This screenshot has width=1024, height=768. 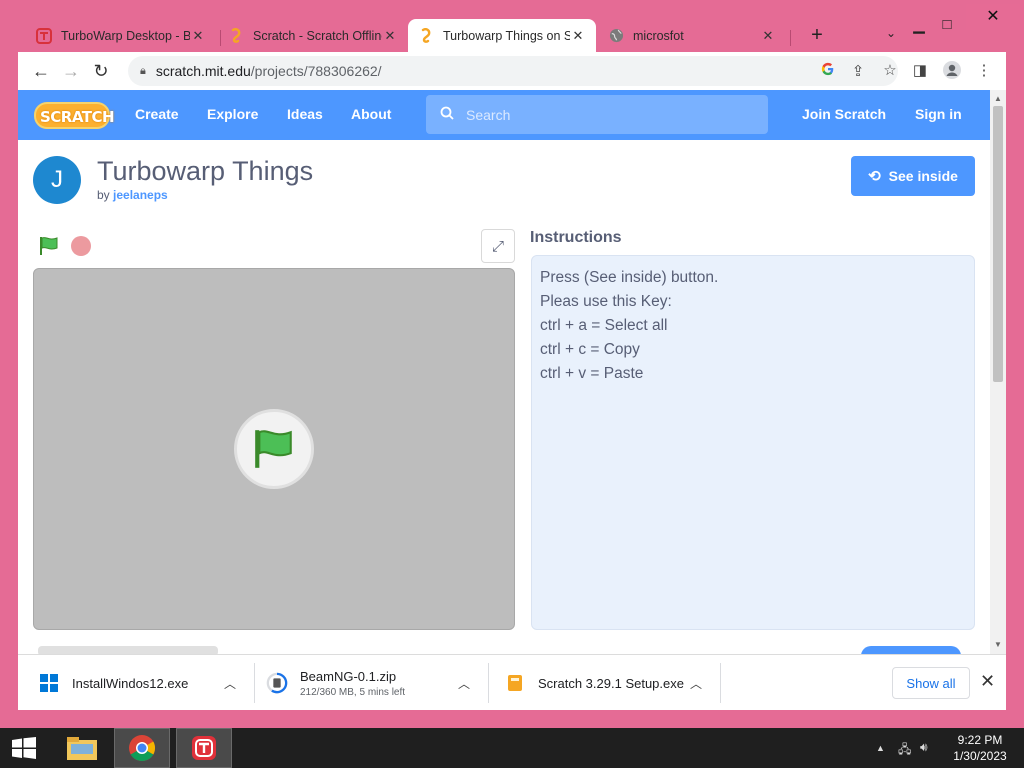 I want to click on remix-arrows-icon: ⟲, so click(x=874, y=176).